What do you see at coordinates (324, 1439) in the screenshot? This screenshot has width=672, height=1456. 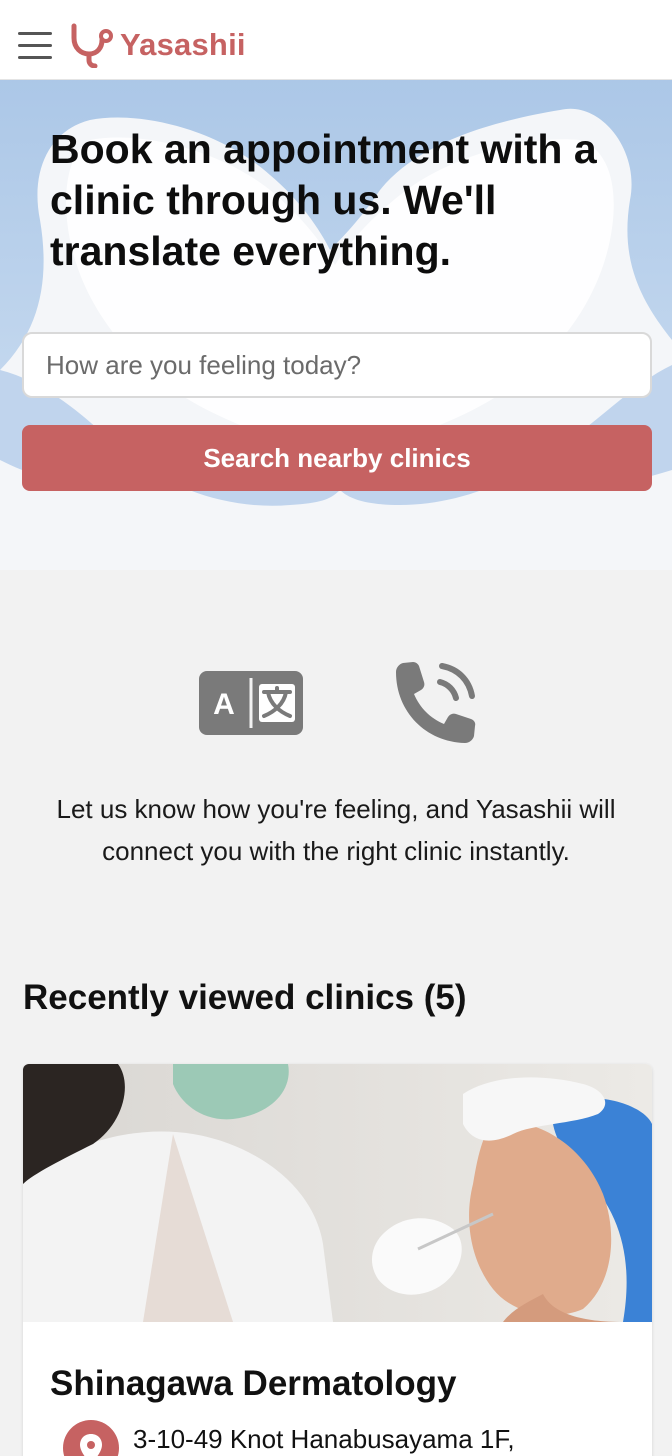 I see `clinic-address: 3-10-49 Knot Hanabusayama 1F,` at bounding box center [324, 1439].